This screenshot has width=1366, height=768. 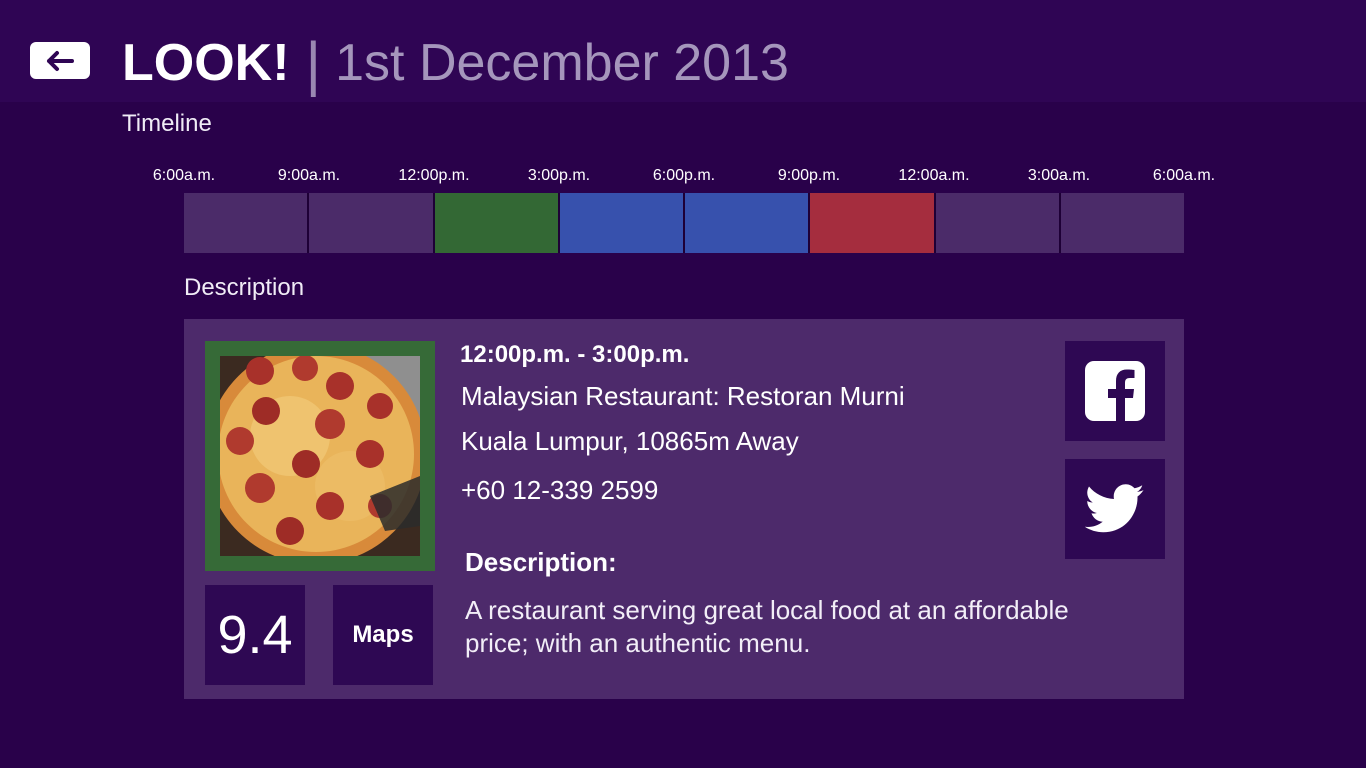 I want to click on app-title: LOOK!, so click(x=206, y=63).